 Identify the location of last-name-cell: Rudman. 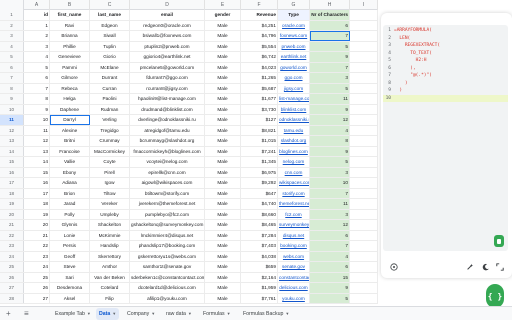
(110, 109).